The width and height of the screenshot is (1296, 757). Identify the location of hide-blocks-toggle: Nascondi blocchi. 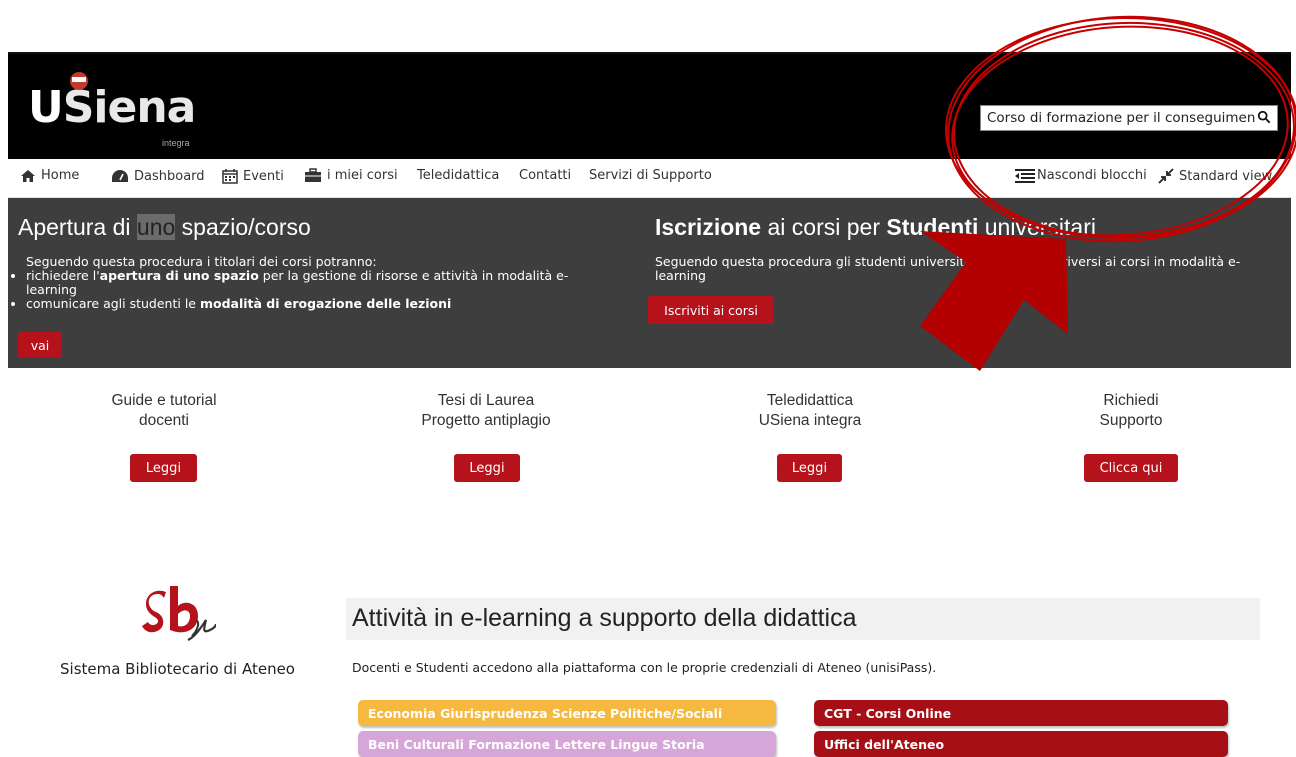
(1081, 175).